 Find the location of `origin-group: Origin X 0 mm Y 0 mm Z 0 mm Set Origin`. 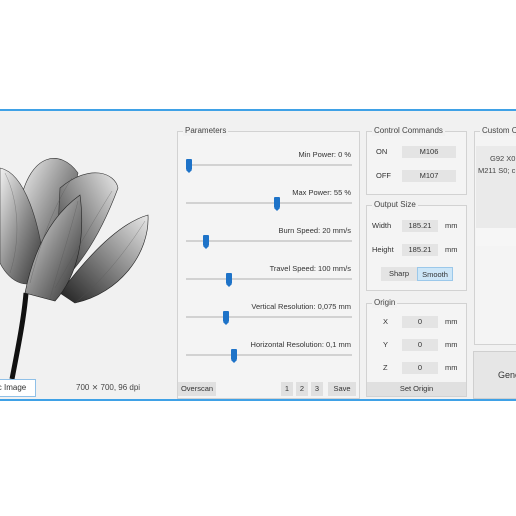

origin-group: Origin X 0 mm Y 0 mm Z 0 mm Set Origin is located at coordinates (416, 347).